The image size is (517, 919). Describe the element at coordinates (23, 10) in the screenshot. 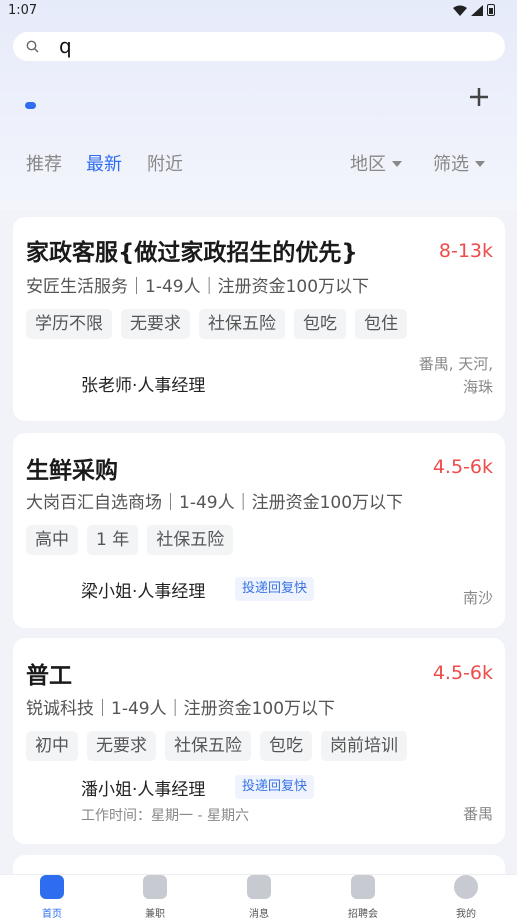

I see `status-time: 1:07` at that location.